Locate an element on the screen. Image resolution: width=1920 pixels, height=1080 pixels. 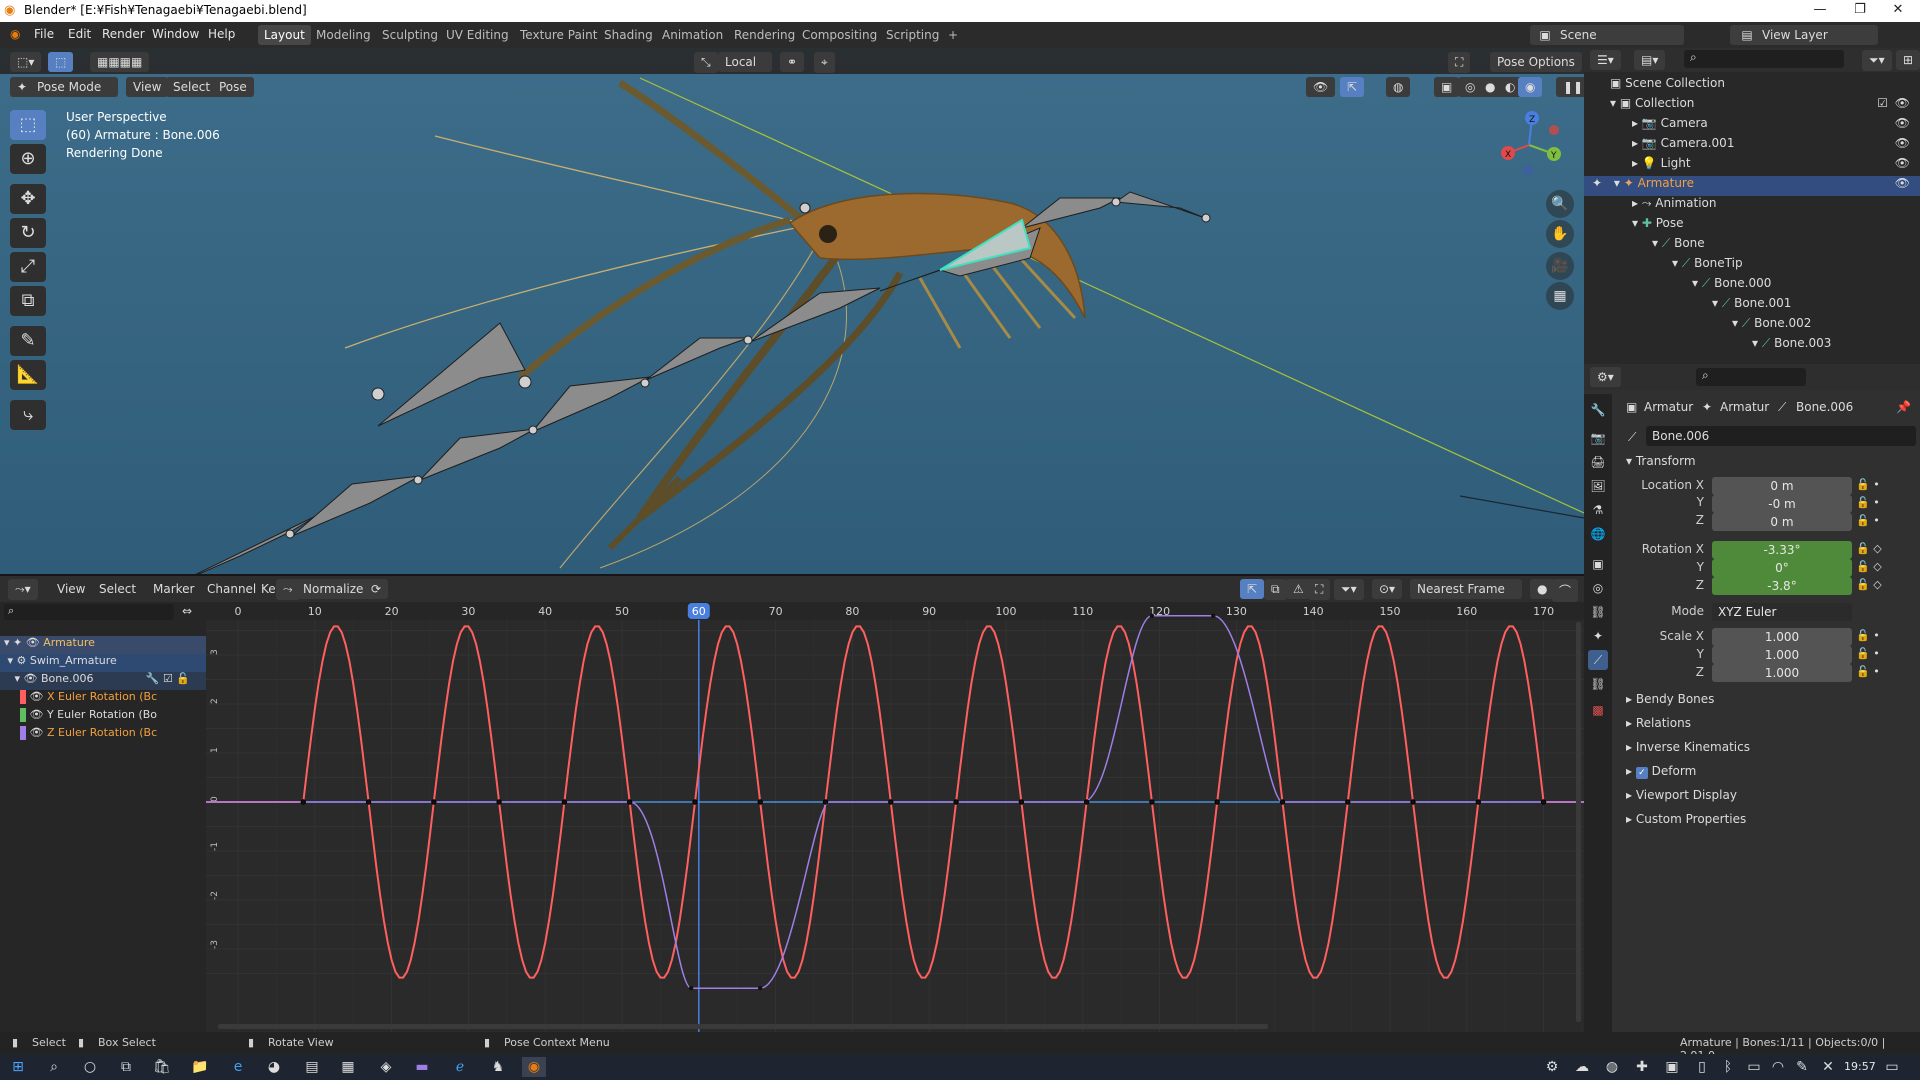
graph-menu-select: Select is located at coordinates (117, 589).